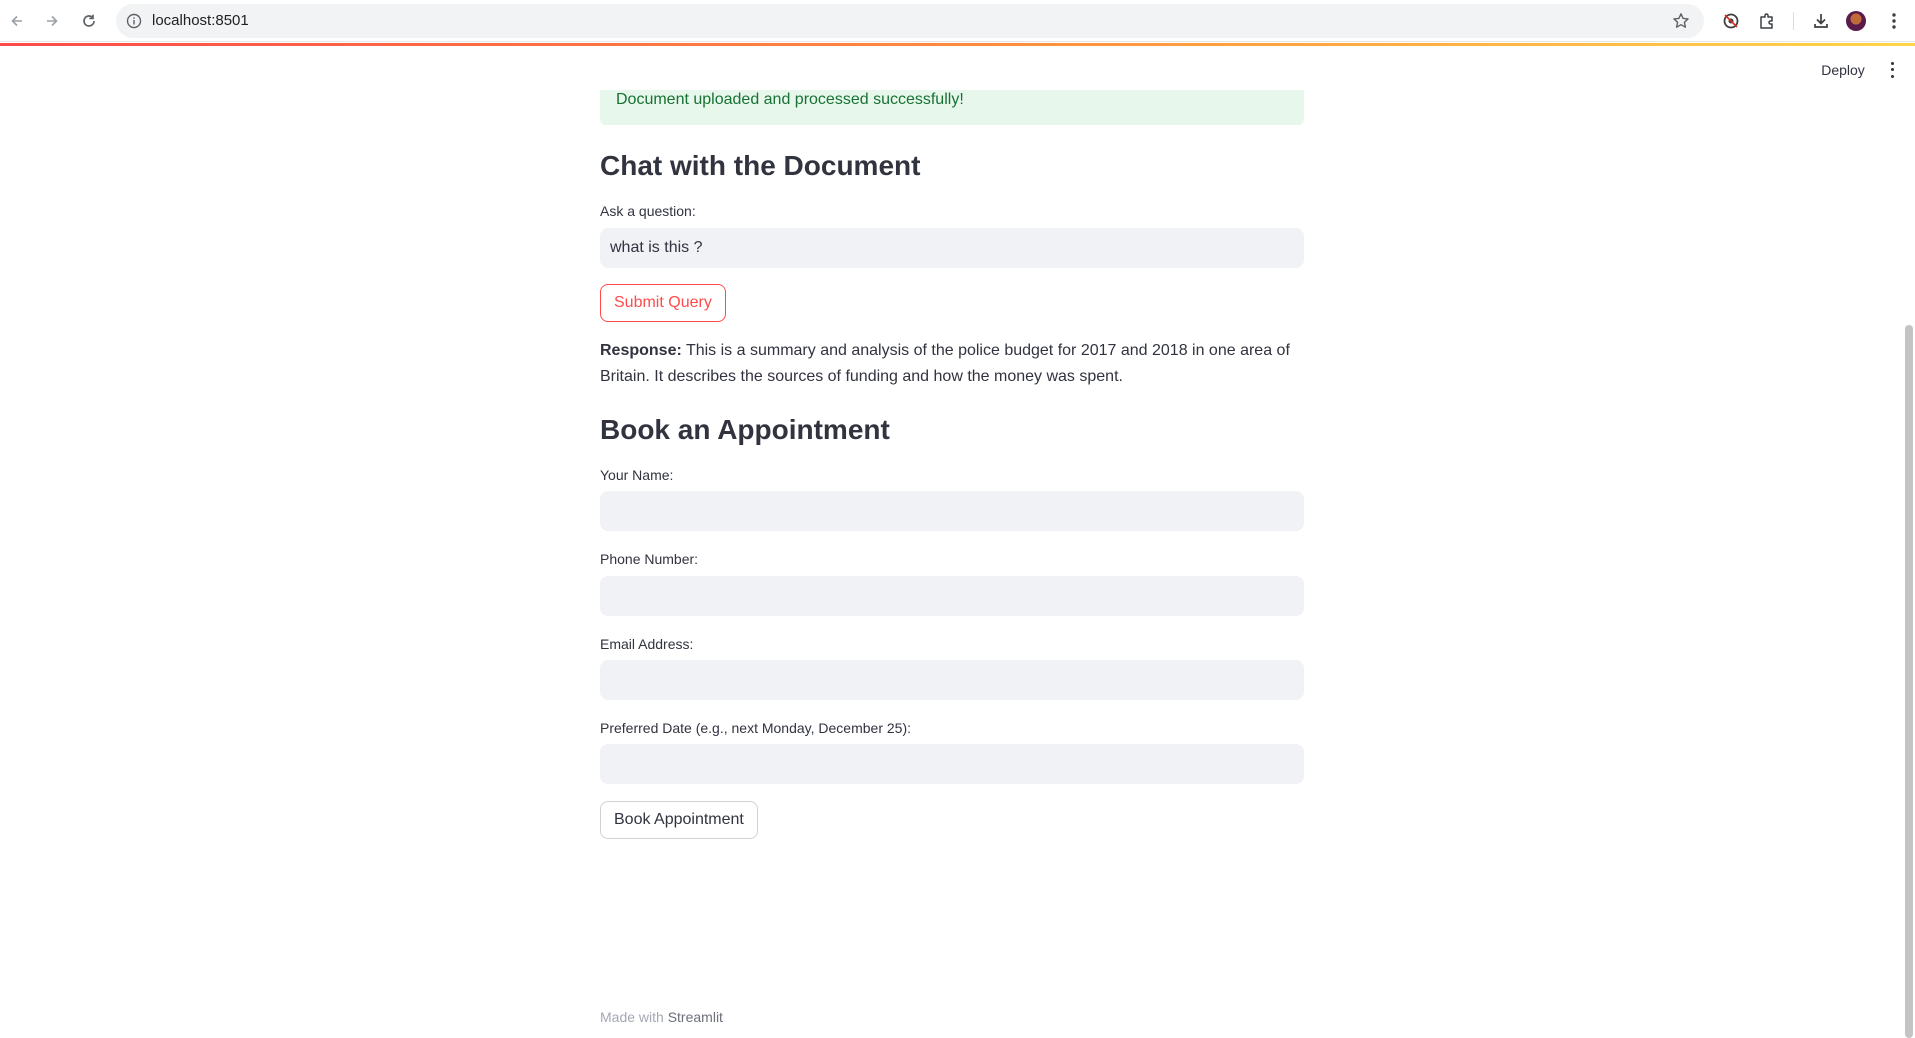 The width and height of the screenshot is (1915, 1038). What do you see at coordinates (952, 680) in the screenshot?
I see `email-input` at bounding box center [952, 680].